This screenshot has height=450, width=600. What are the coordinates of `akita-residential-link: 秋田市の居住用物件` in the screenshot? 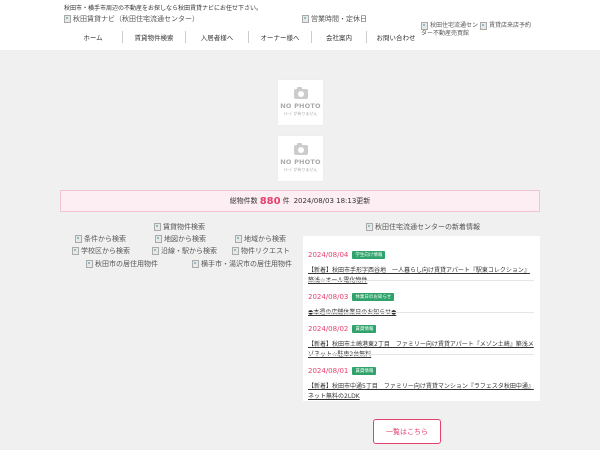 It's located at (122, 264).